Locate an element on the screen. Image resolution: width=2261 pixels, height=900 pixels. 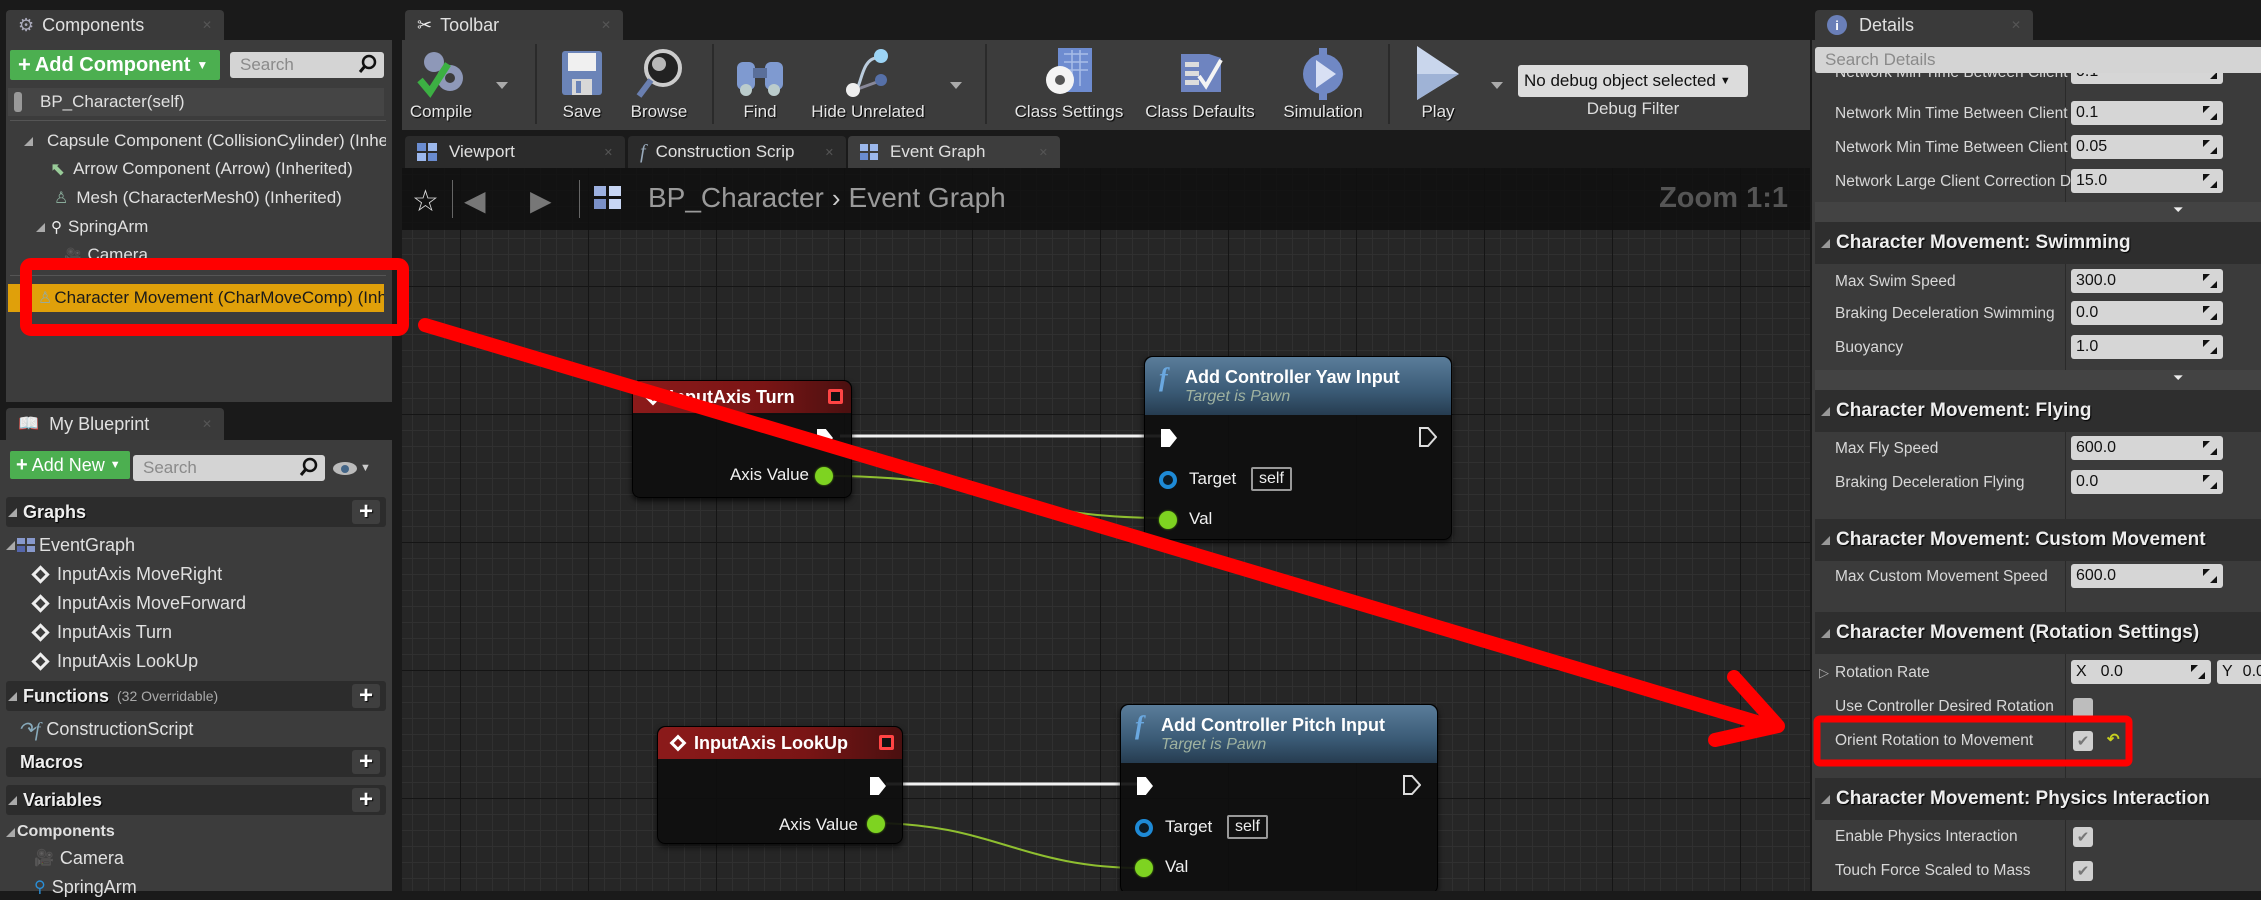
details-tab: i Details ✕ is located at coordinates (1924, 25).